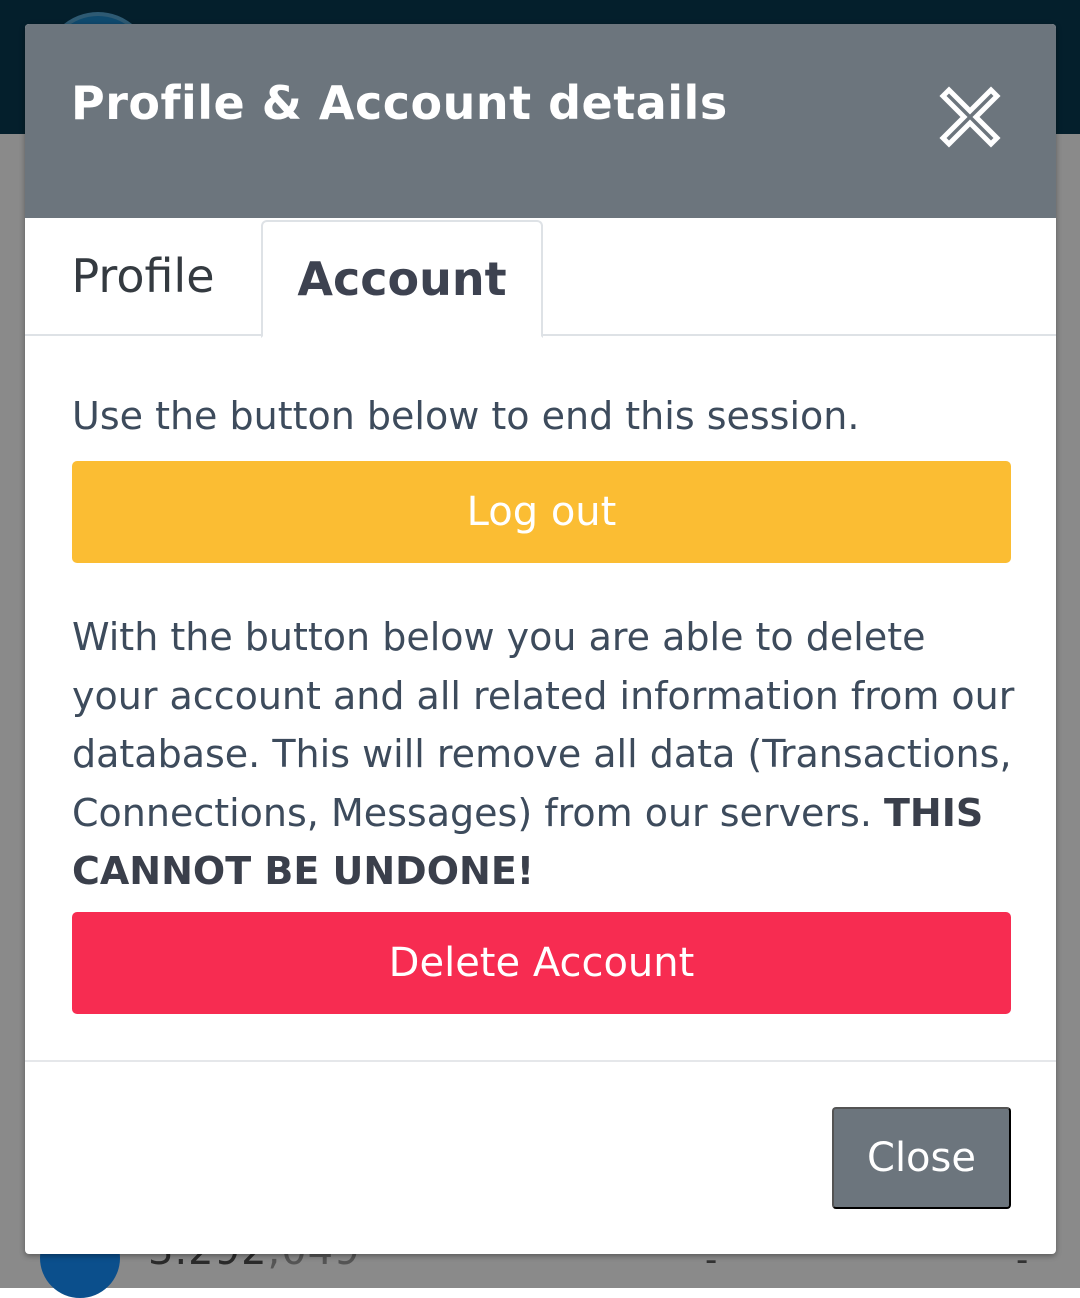 This screenshot has height=1298, width=1080. I want to click on close-x-icon, so click(970, 117).